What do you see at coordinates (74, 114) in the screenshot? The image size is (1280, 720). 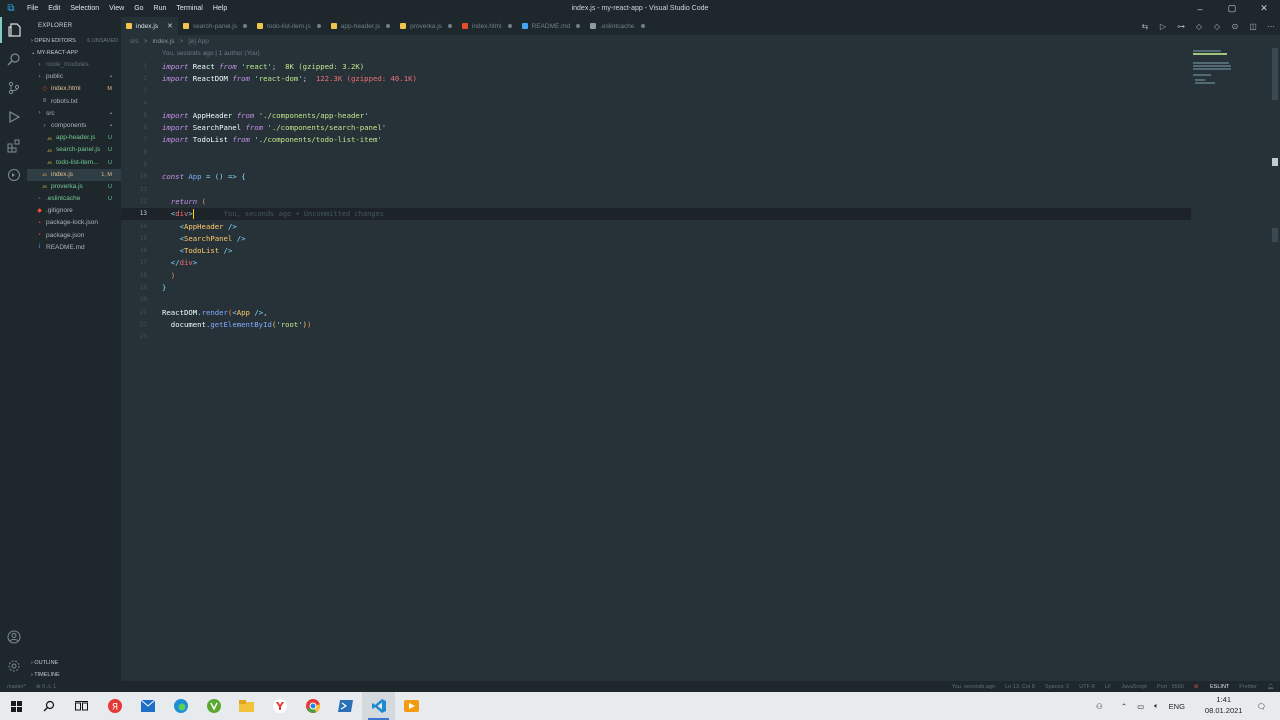 I see `folder-item: › src •` at bounding box center [74, 114].